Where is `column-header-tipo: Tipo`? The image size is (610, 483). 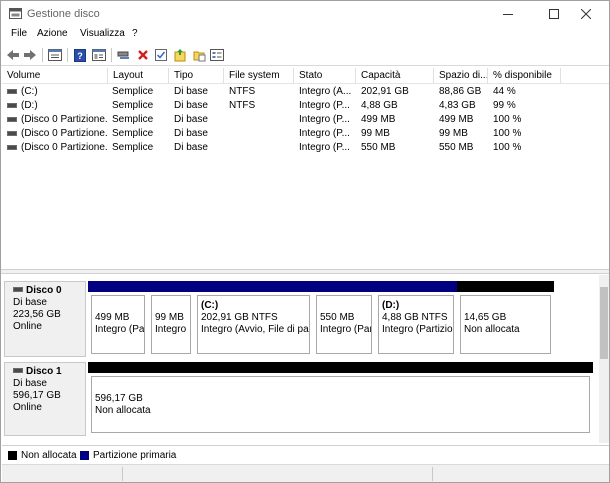 column-header-tipo: Tipo is located at coordinates (196, 76).